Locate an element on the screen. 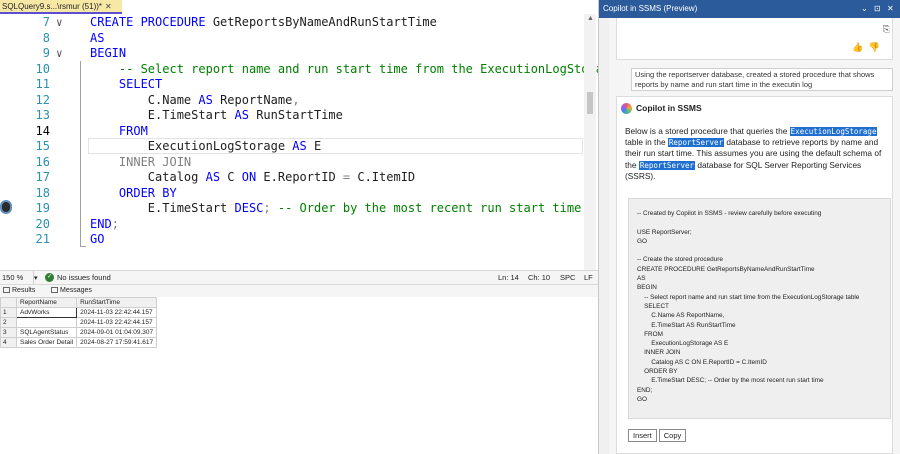 This screenshot has height=454, width=900. cell-reportname: AdvWorks is located at coordinates (46, 312).